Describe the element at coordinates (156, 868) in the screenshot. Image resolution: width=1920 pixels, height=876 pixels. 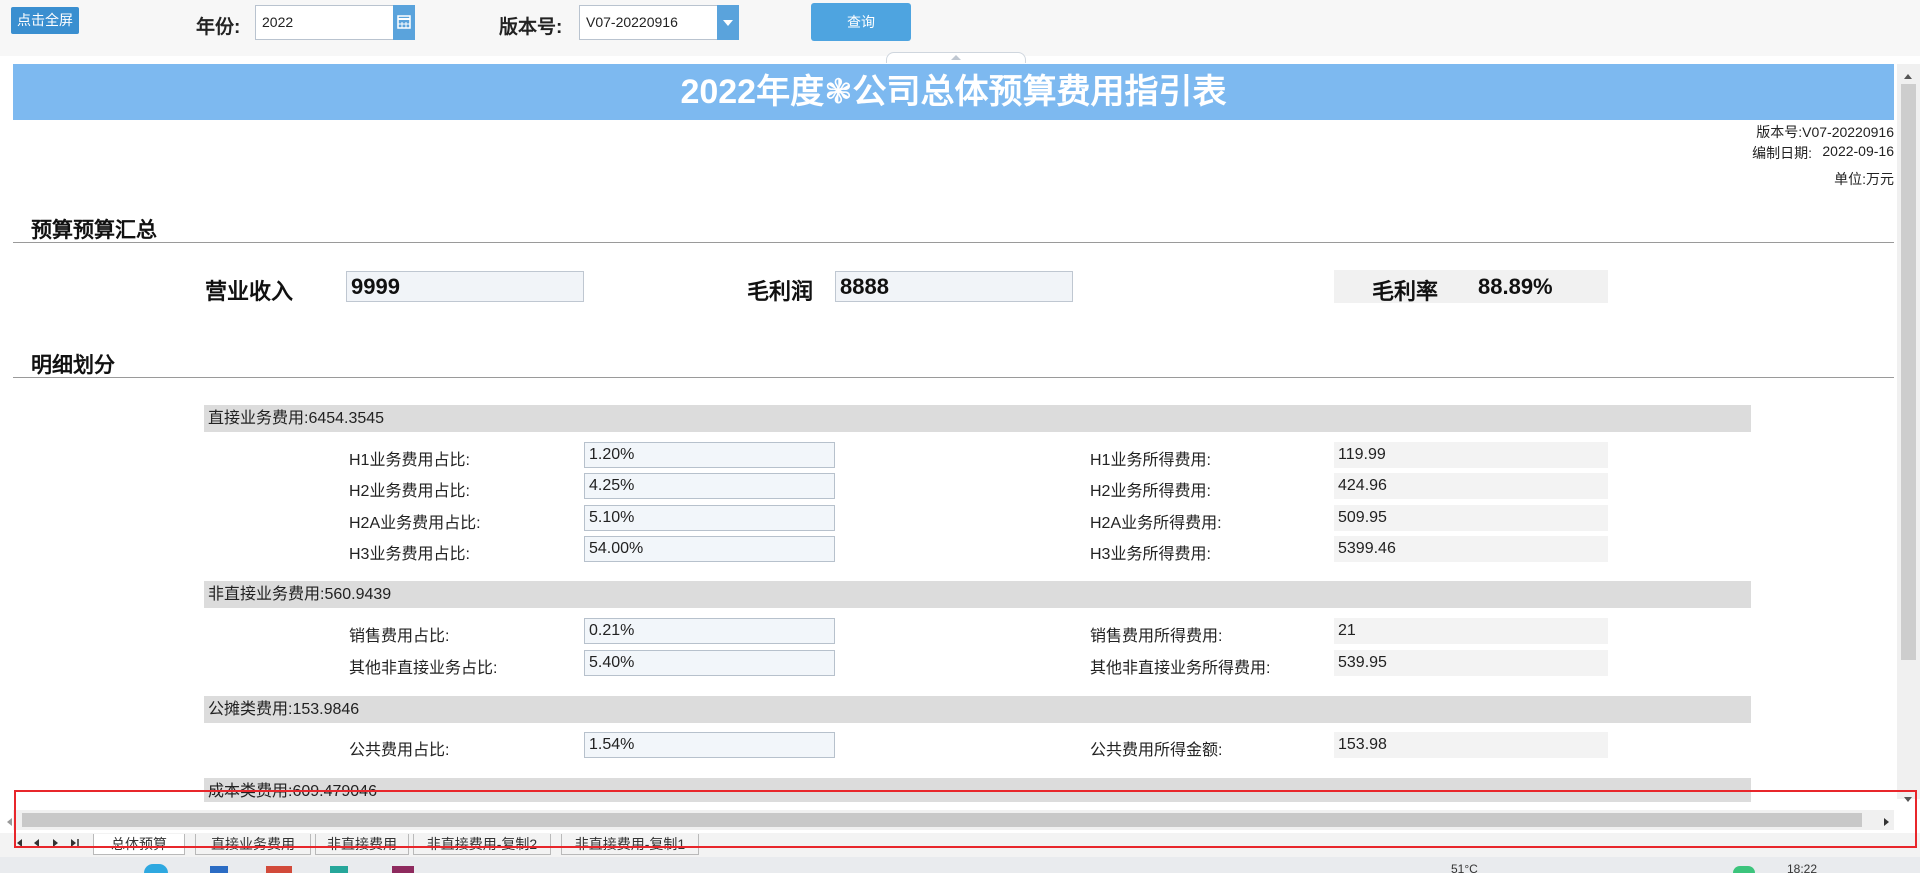
I see `browser-icon` at that location.